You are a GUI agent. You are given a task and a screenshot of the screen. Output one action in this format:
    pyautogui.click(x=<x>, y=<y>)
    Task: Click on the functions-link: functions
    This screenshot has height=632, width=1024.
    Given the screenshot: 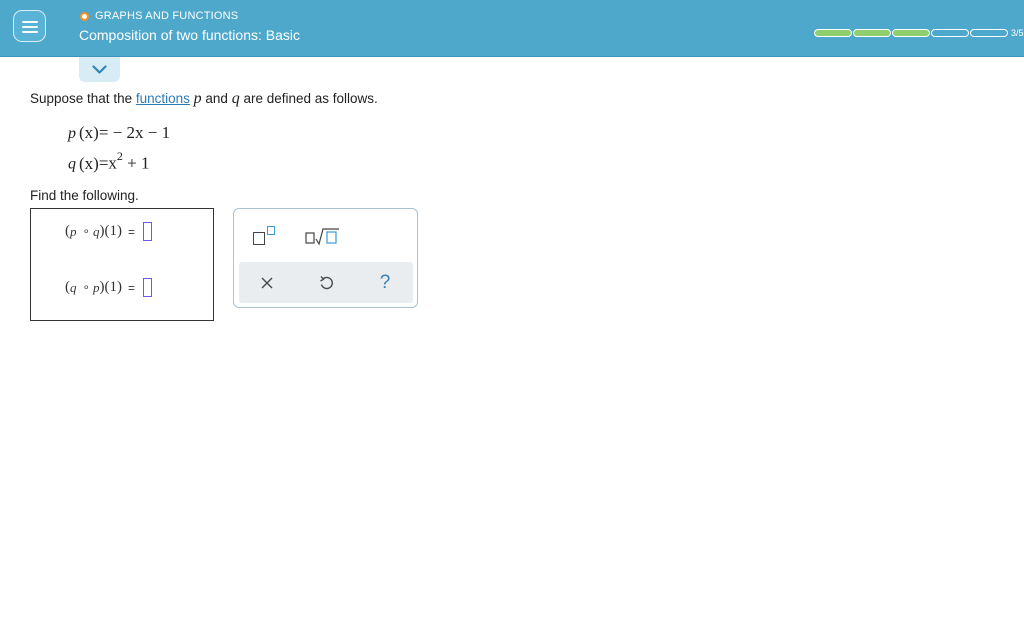 What is the action you would take?
    pyautogui.click(x=163, y=98)
    